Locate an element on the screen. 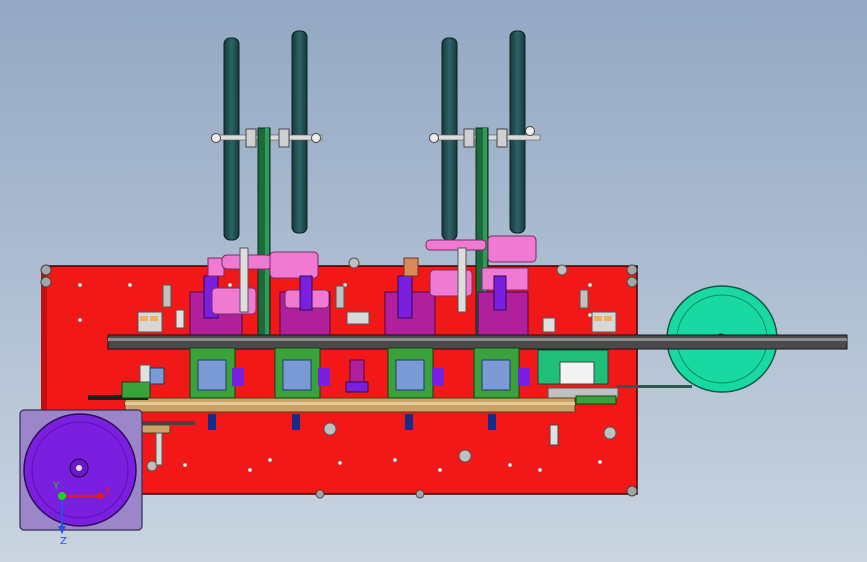 The height and width of the screenshot is (562, 867). axis-x-label: X is located at coordinates (107, 491).